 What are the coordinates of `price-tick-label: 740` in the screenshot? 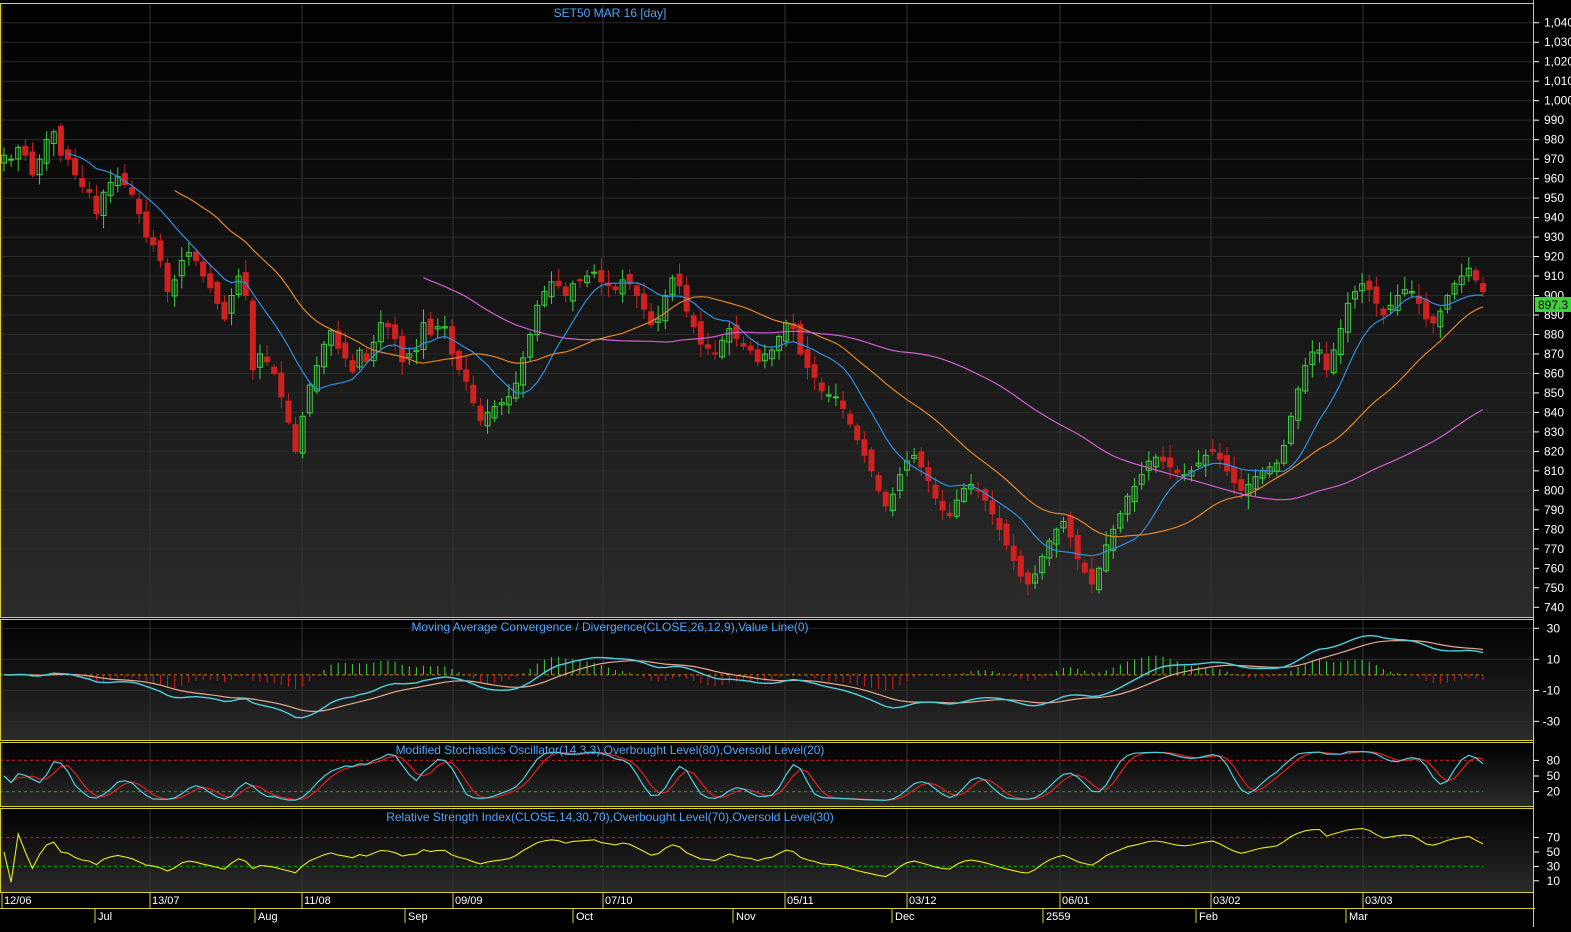 It's located at (1554, 607).